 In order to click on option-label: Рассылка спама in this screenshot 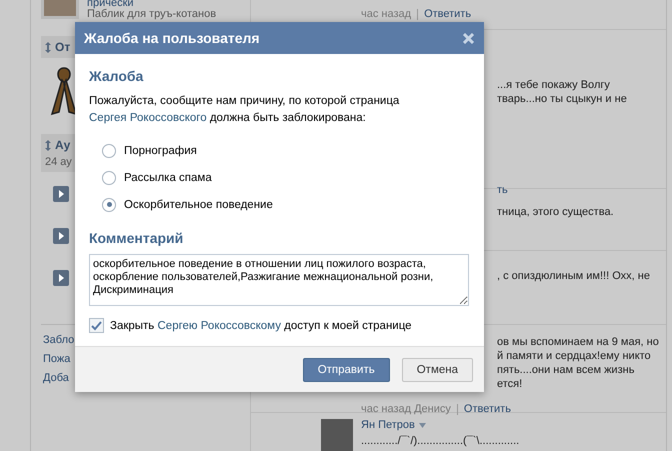, I will do `click(168, 178)`.